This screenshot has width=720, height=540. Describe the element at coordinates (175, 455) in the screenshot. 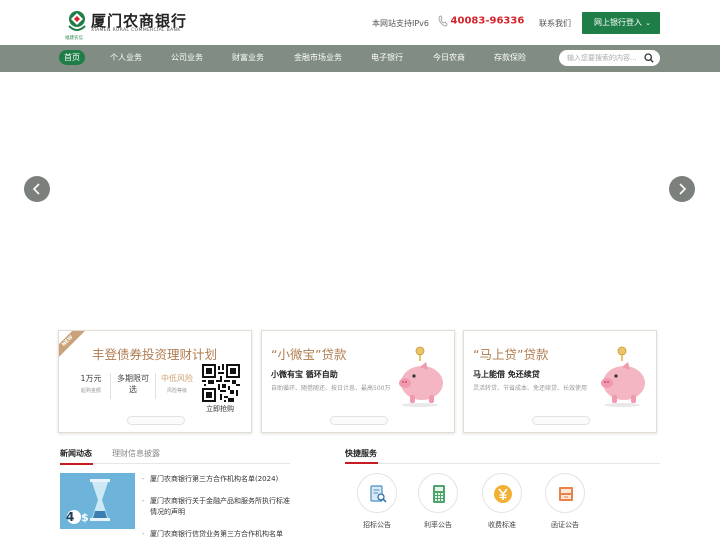

I see `news-tabs: 新闻动态 理财信息披露` at that location.